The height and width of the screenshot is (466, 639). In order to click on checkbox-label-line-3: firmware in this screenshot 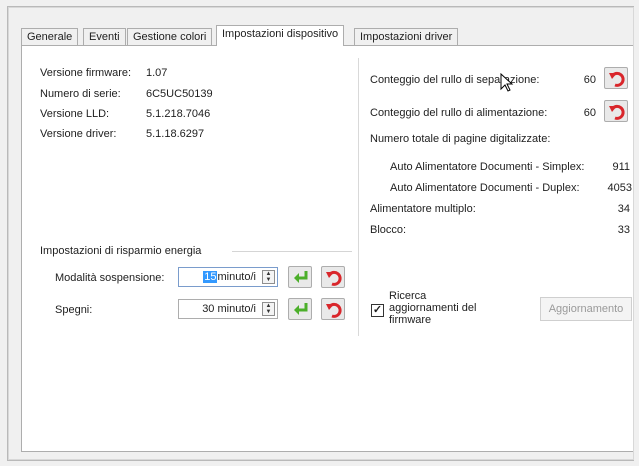, I will do `click(410, 320)`.